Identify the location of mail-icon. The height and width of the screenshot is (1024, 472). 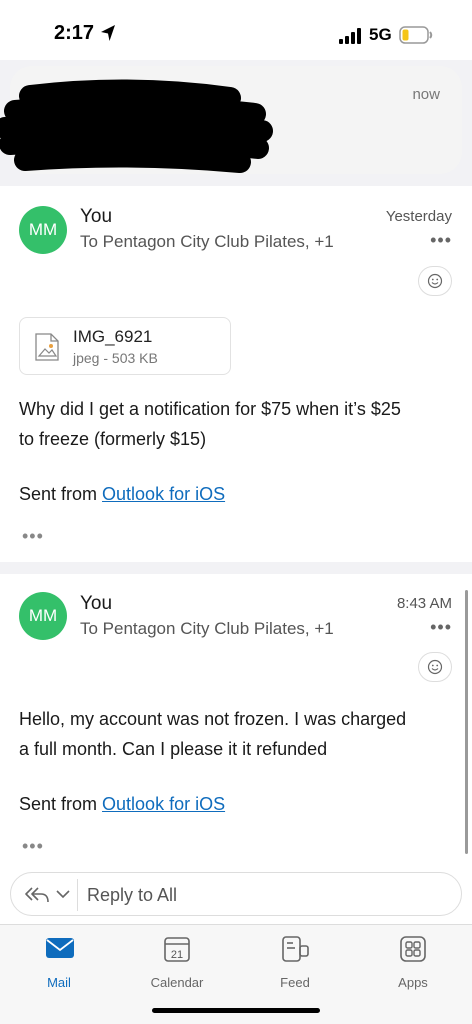
(60, 948).